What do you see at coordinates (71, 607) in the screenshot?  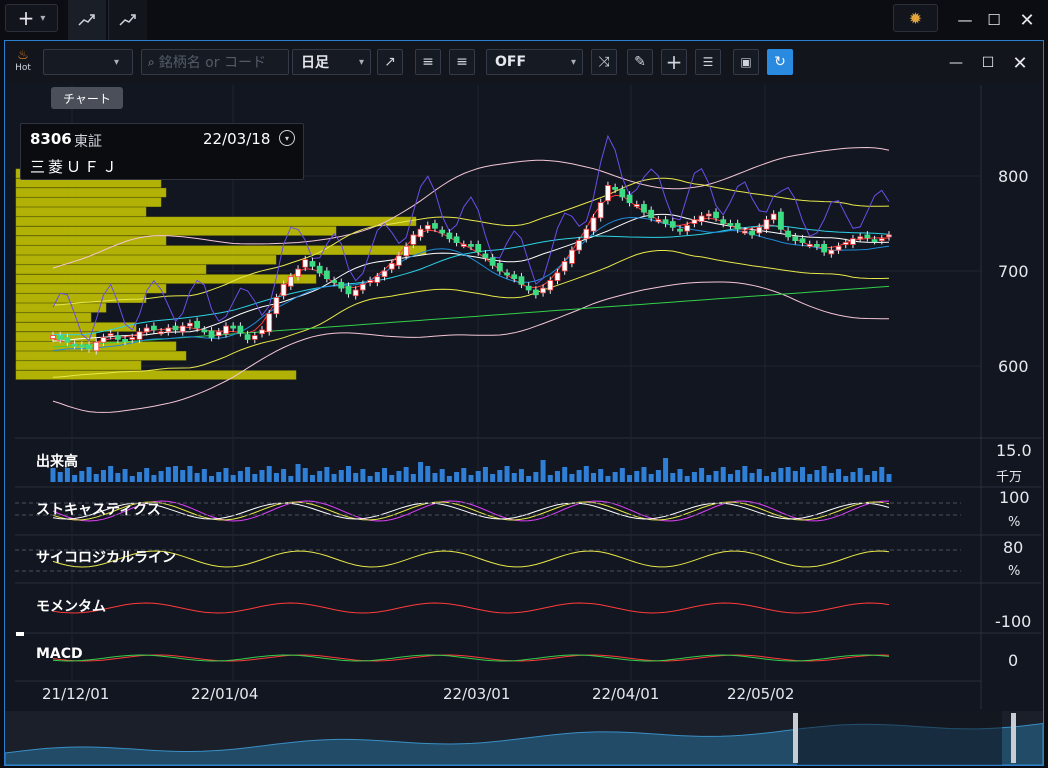 I see `momentum-panel-label: モメンタム` at bounding box center [71, 607].